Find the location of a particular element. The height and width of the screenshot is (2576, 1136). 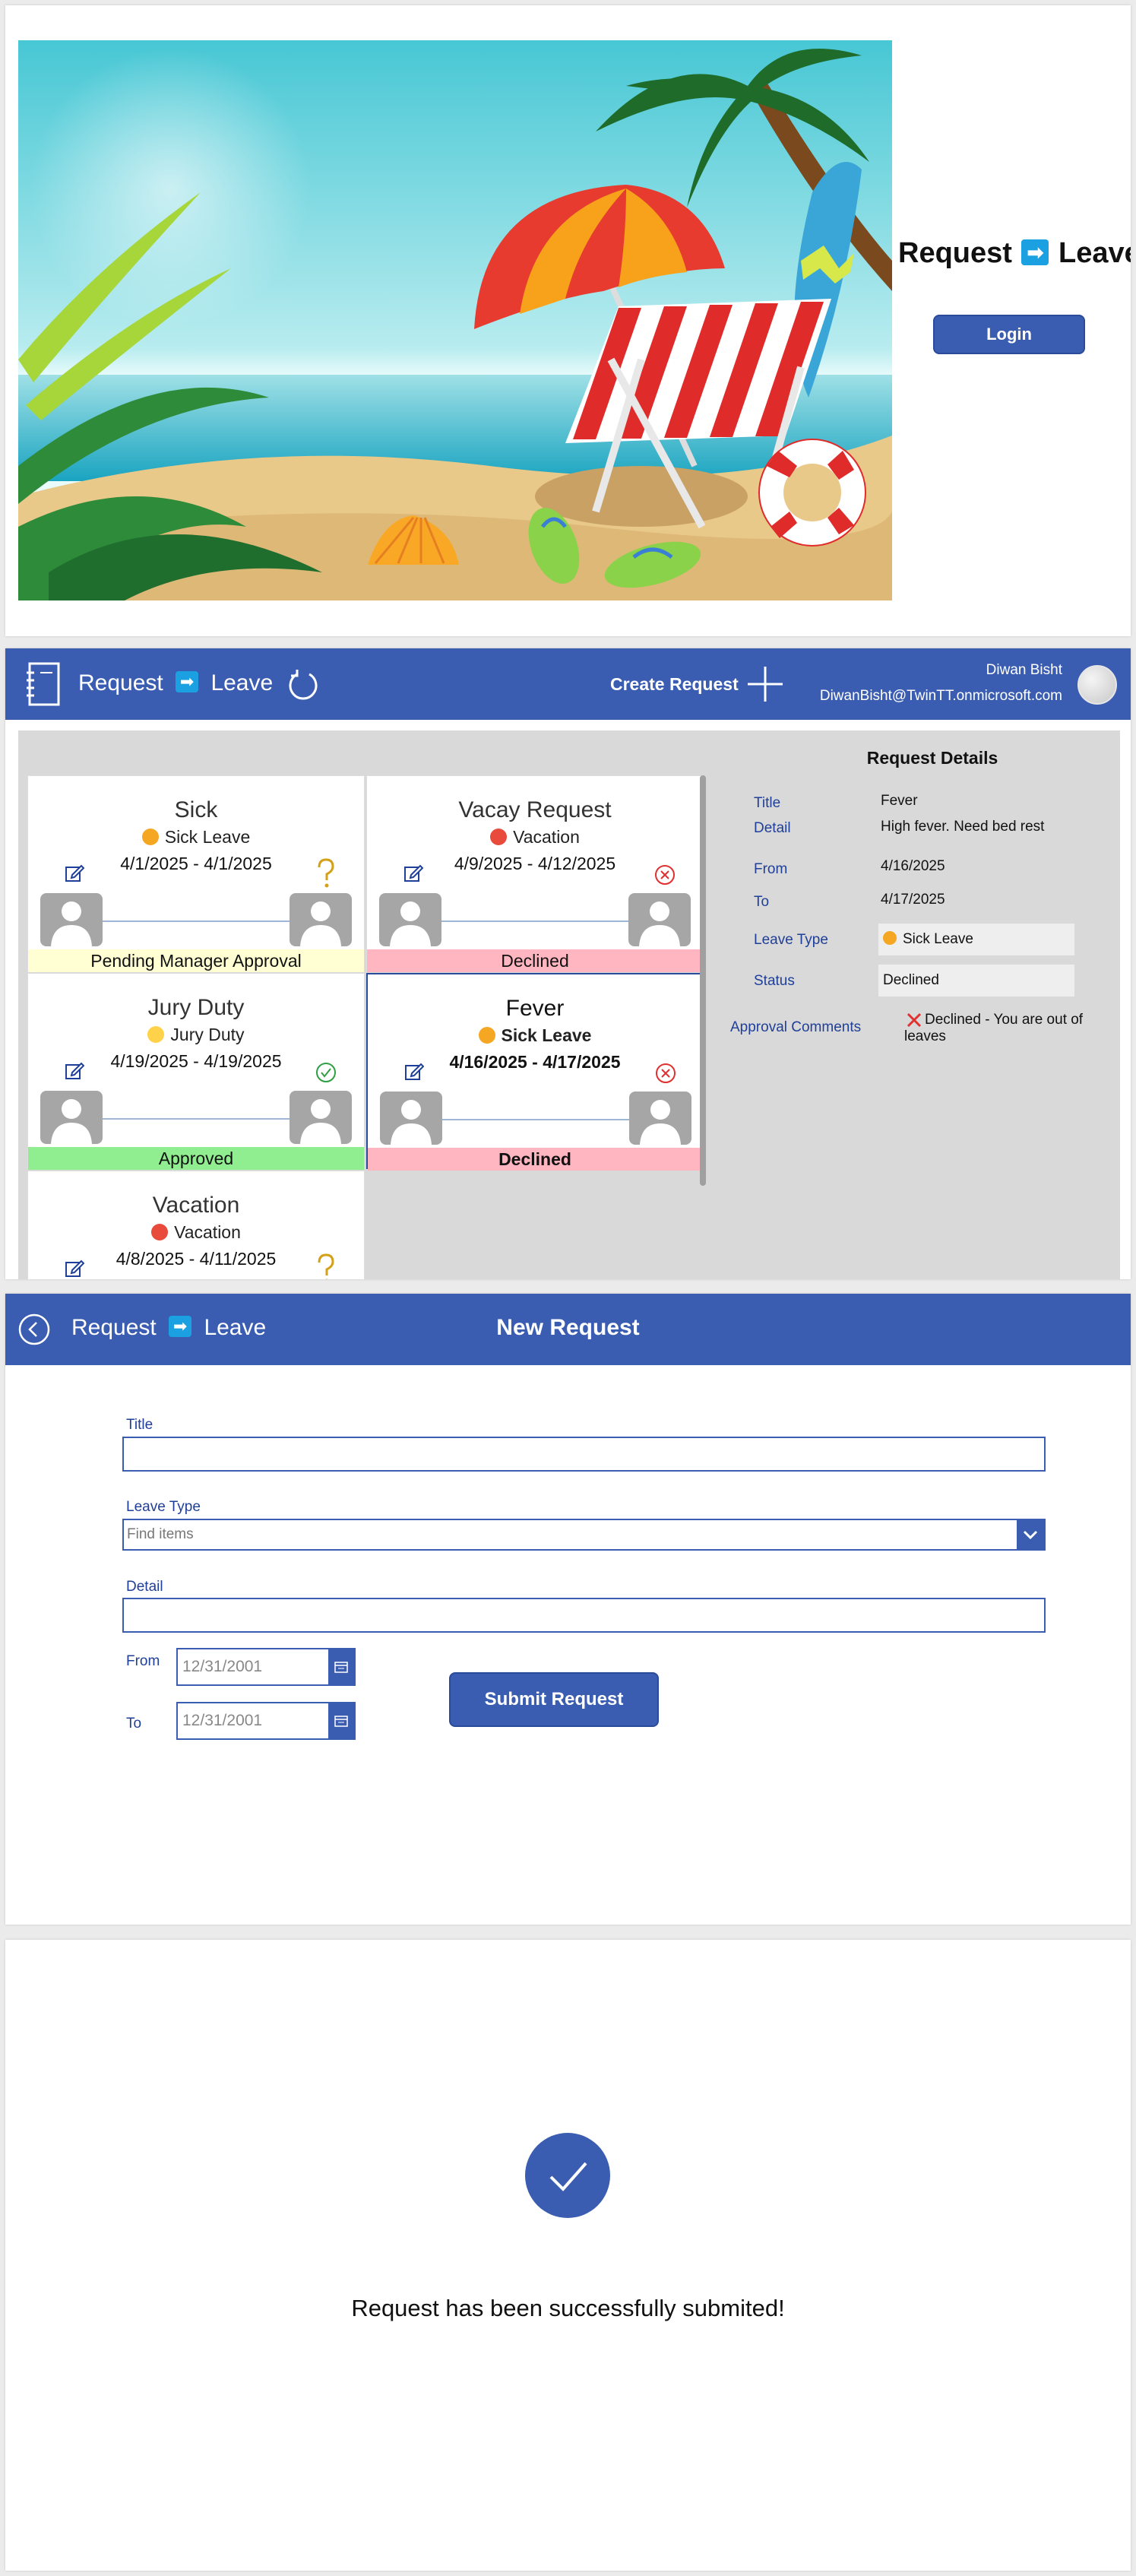

leave-type-label: Leave Type is located at coordinates (163, 1507).